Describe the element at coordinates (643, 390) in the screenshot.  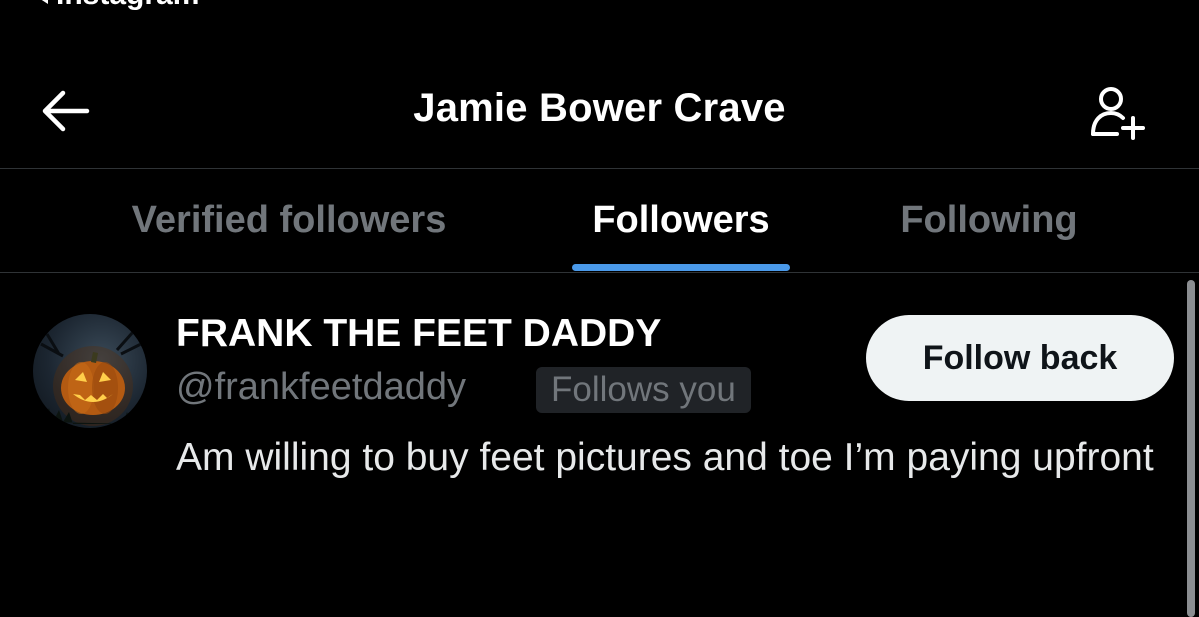
I see `follows-you-badge: Follows you` at that location.